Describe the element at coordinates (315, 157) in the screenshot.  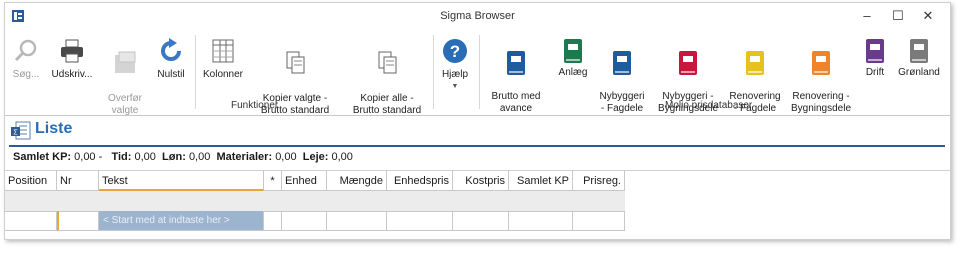
I see `leje-label: Leje:` at that location.